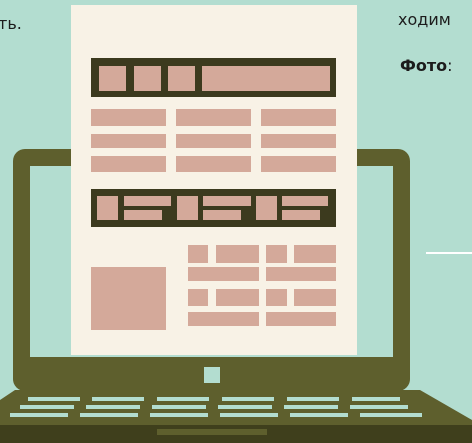 This screenshot has width=472, height=443. What do you see at coordinates (212, 375) in the screenshot?
I see `laptop-indicator-icon` at bounding box center [212, 375].